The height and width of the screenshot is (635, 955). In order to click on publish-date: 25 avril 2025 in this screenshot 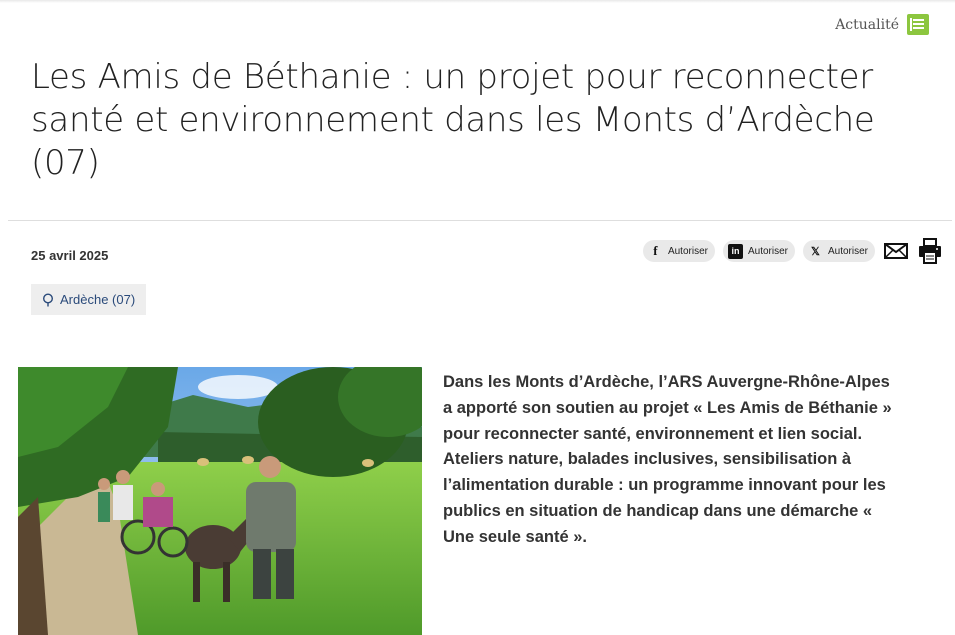, I will do `click(70, 255)`.